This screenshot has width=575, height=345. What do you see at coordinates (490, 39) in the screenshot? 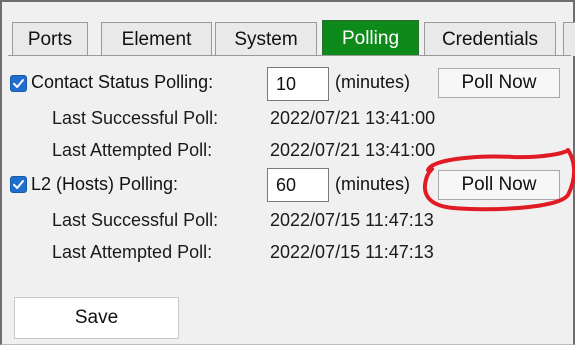
I see `tab-credentials: Credentials` at bounding box center [490, 39].